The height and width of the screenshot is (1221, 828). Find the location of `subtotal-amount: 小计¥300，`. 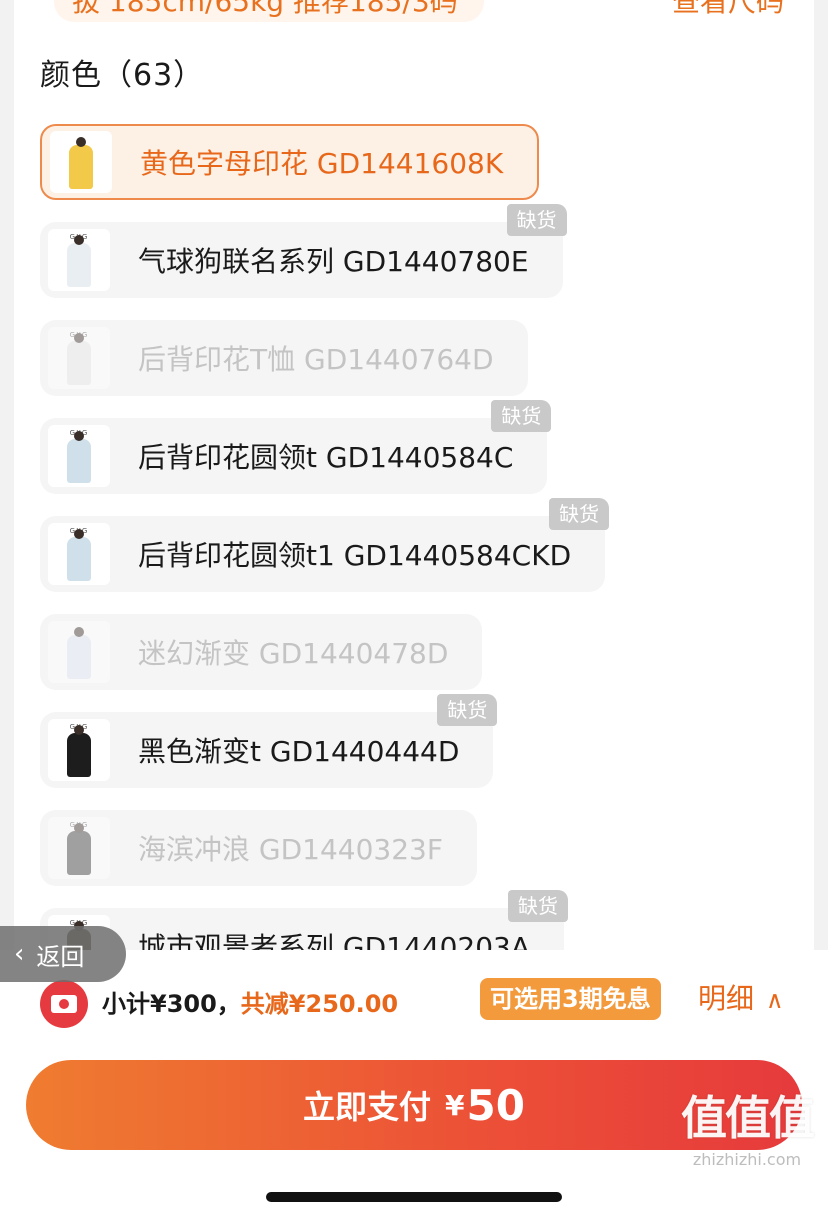

subtotal-amount: 小计¥300， is located at coordinates (171, 1004).